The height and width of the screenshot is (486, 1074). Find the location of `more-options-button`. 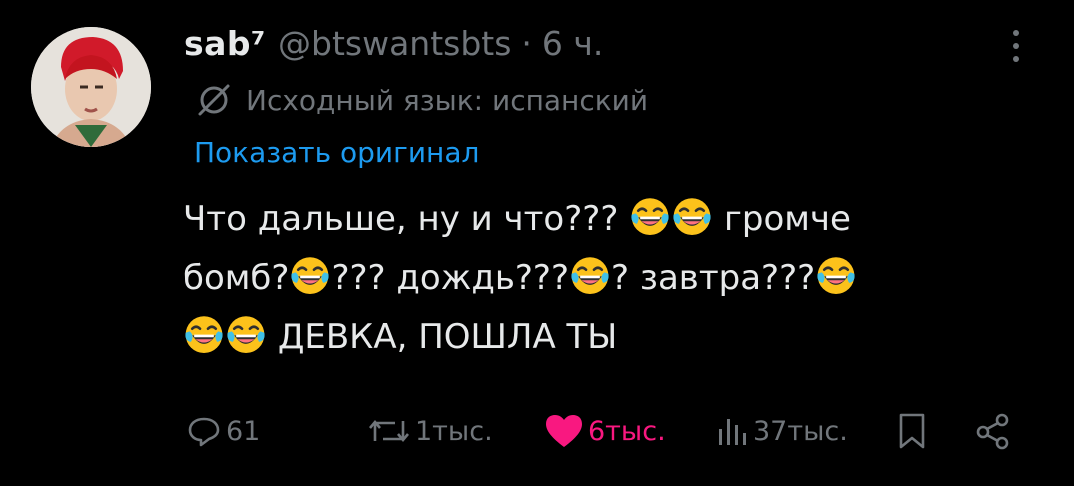

more-options-button is located at coordinates (1016, 52).